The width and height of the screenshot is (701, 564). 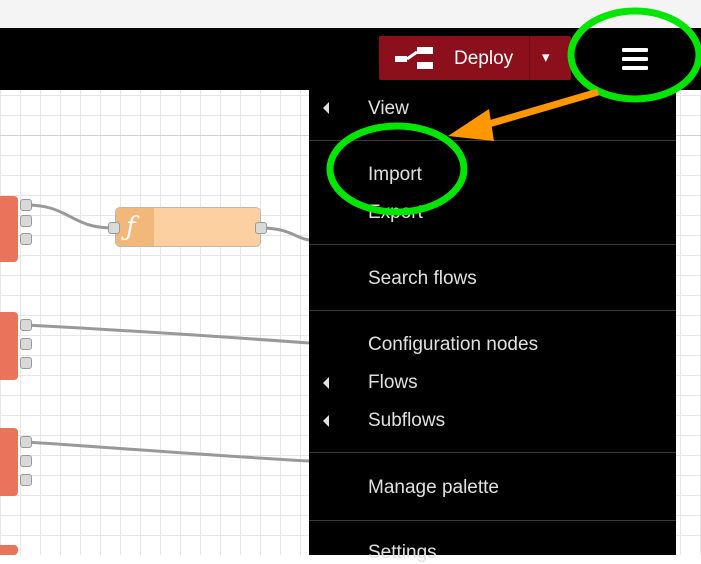 I want to click on deploy-button: Deploy ▾, so click(x=475, y=58).